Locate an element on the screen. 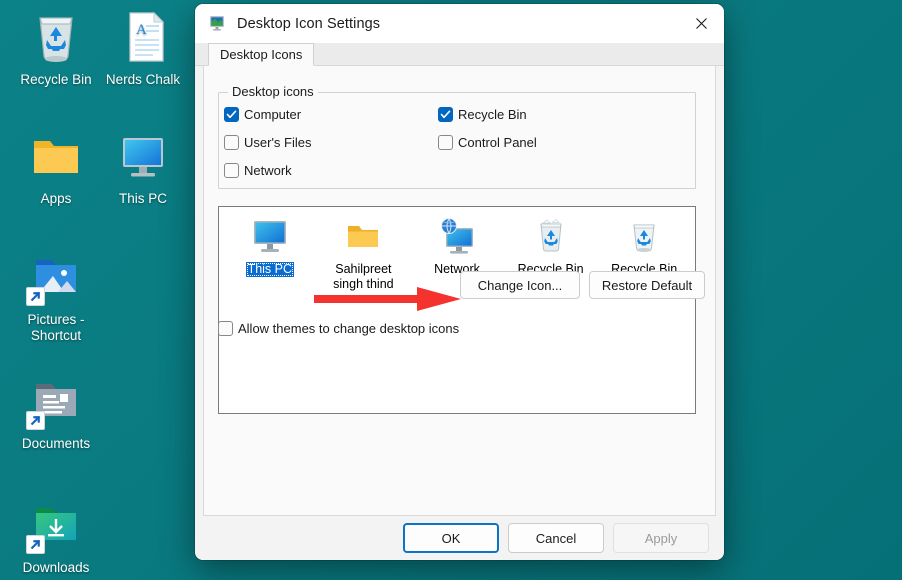 This screenshot has width=902, height=580. cancel-label: Cancel is located at coordinates (556, 538).